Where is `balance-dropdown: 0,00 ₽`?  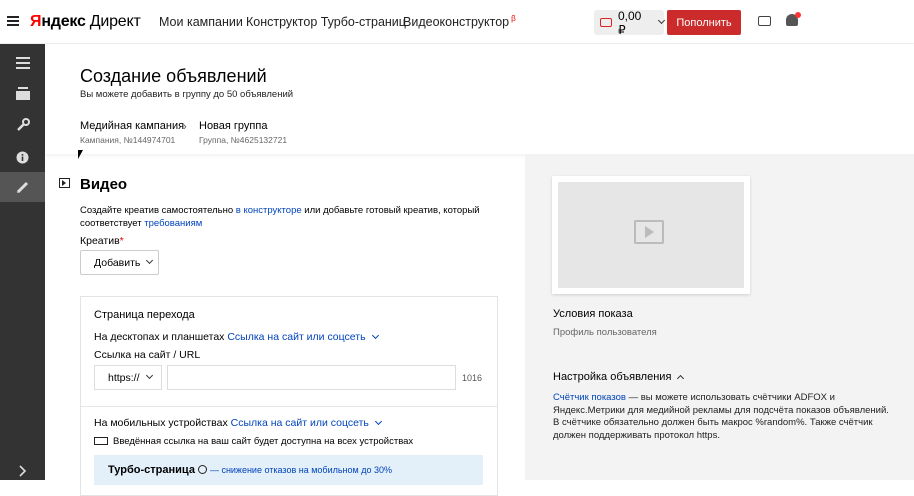 balance-dropdown: 0,00 ₽ is located at coordinates (630, 22).